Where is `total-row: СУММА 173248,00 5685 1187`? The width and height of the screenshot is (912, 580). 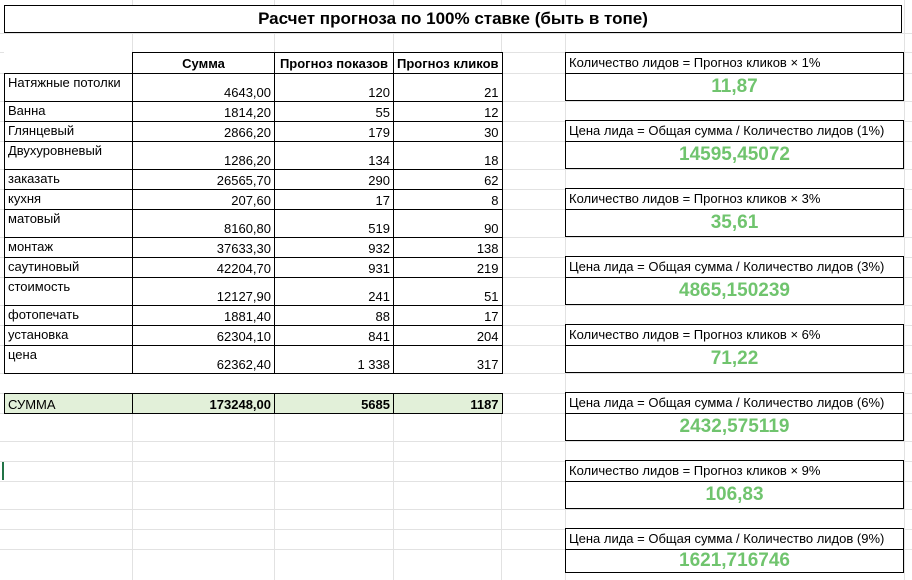 total-row: СУММА 173248,00 5685 1187 is located at coordinates (253, 403).